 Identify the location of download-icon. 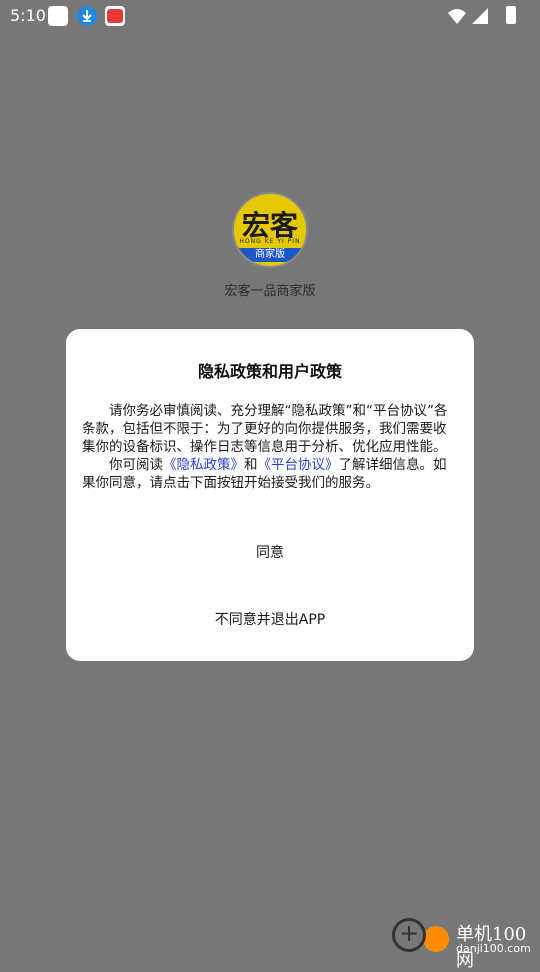
(87, 16).